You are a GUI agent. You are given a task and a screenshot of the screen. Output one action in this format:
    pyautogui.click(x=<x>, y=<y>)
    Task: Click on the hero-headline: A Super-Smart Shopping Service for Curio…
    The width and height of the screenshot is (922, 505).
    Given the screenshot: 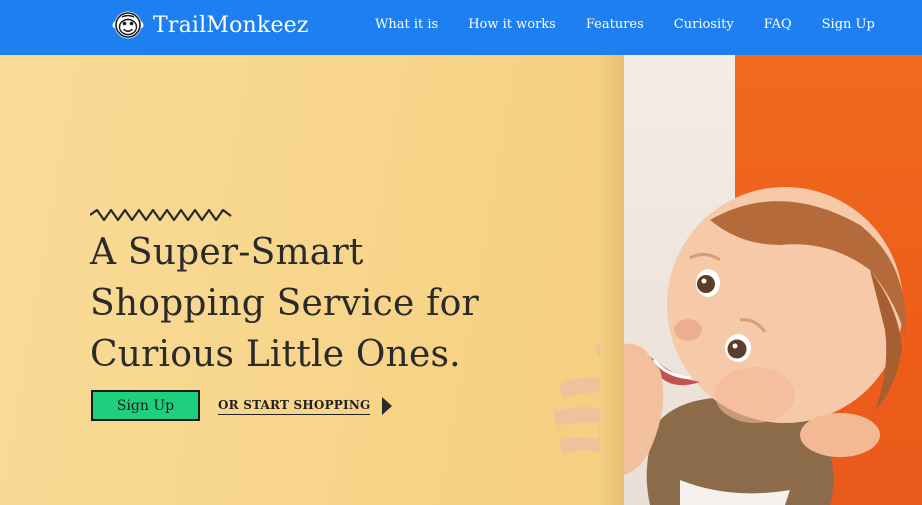 What is the action you would take?
    pyautogui.click(x=300, y=303)
    